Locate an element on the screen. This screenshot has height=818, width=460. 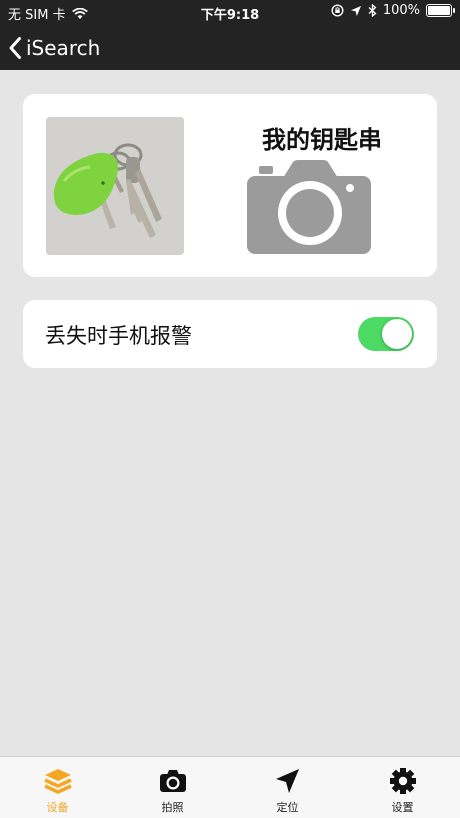
tab-label: 拍照 is located at coordinates (172, 807).